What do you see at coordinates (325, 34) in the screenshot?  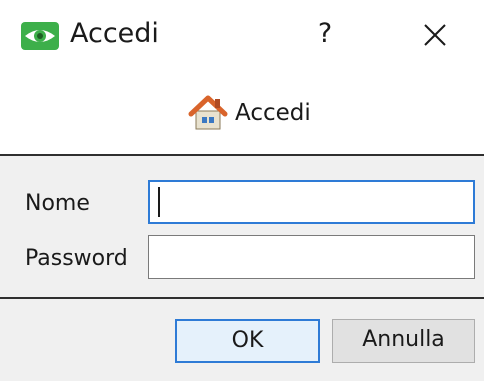 I see `help-button: ?` at bounding box center [325, 34].